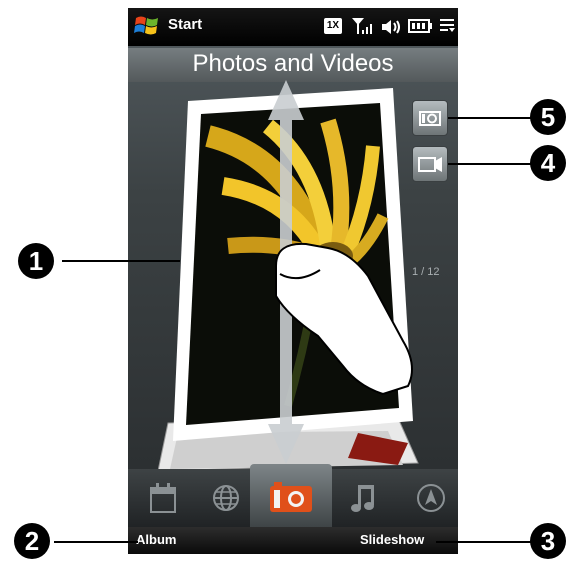 Image resolution: width=576 pixels, height=562 pixels. I want to click on globe-icon, so click(226, 498).